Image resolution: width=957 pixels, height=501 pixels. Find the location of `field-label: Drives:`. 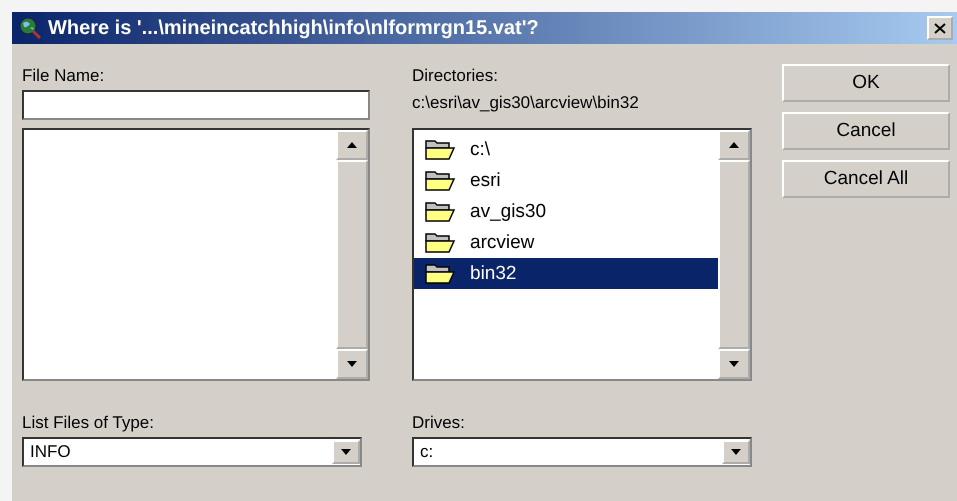

field-label: Drives: is located at coordinates (438, 423).